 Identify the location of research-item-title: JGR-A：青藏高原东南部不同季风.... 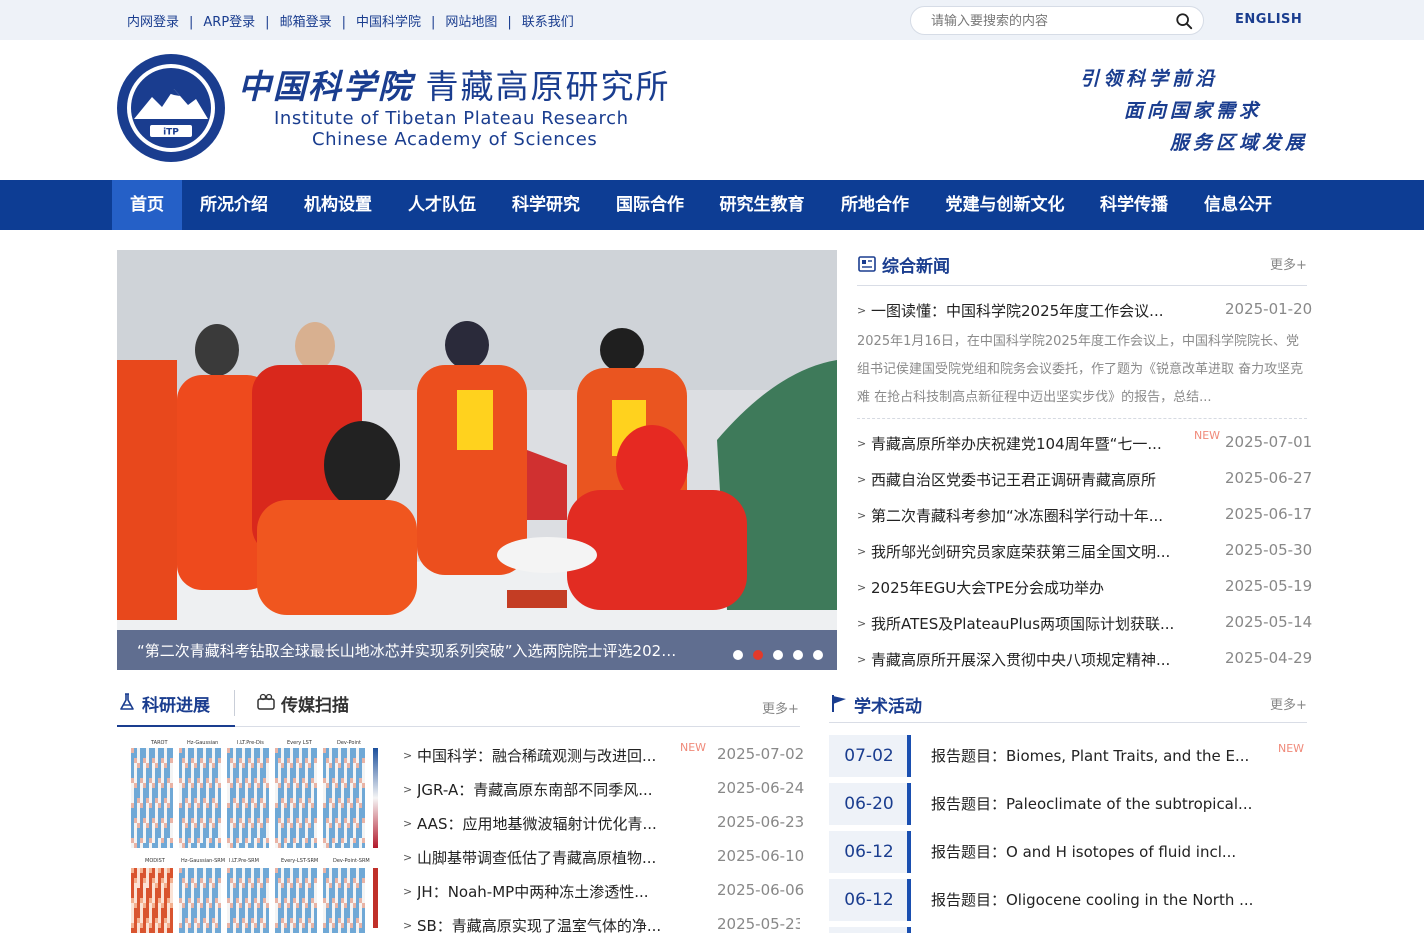
(545, 789).